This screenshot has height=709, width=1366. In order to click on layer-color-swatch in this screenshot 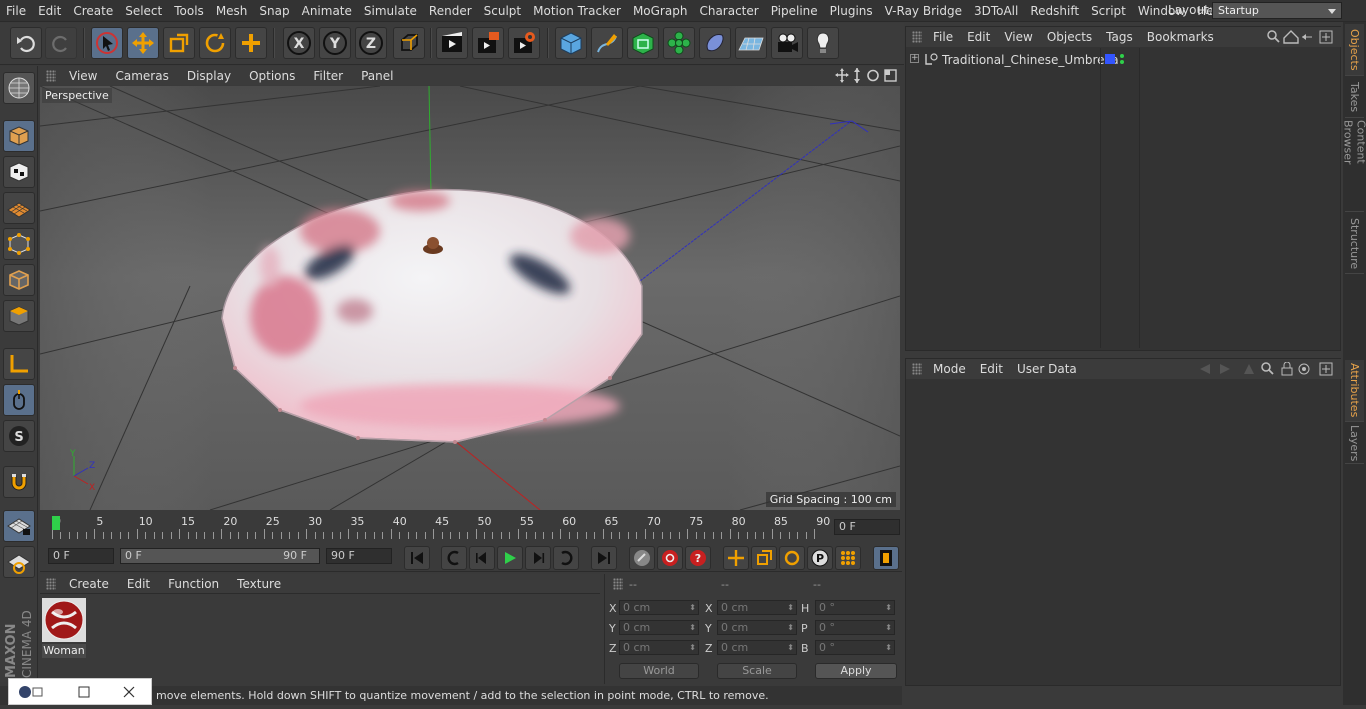, I will do `click(1110, 59)`.